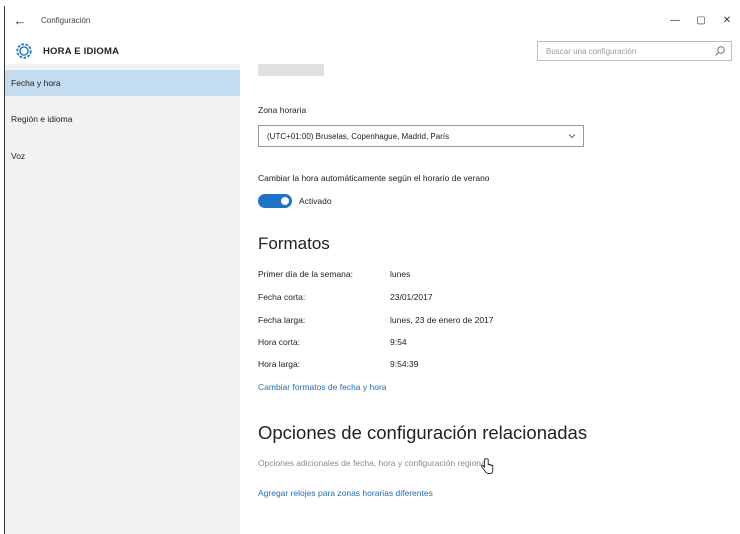 The width and height of the screenshot is (740, 534). What do you see at coordinates (122, 156) in the screenshot?
I see `sidebar-item-voz: Voz` at bounding box center [122, 156].